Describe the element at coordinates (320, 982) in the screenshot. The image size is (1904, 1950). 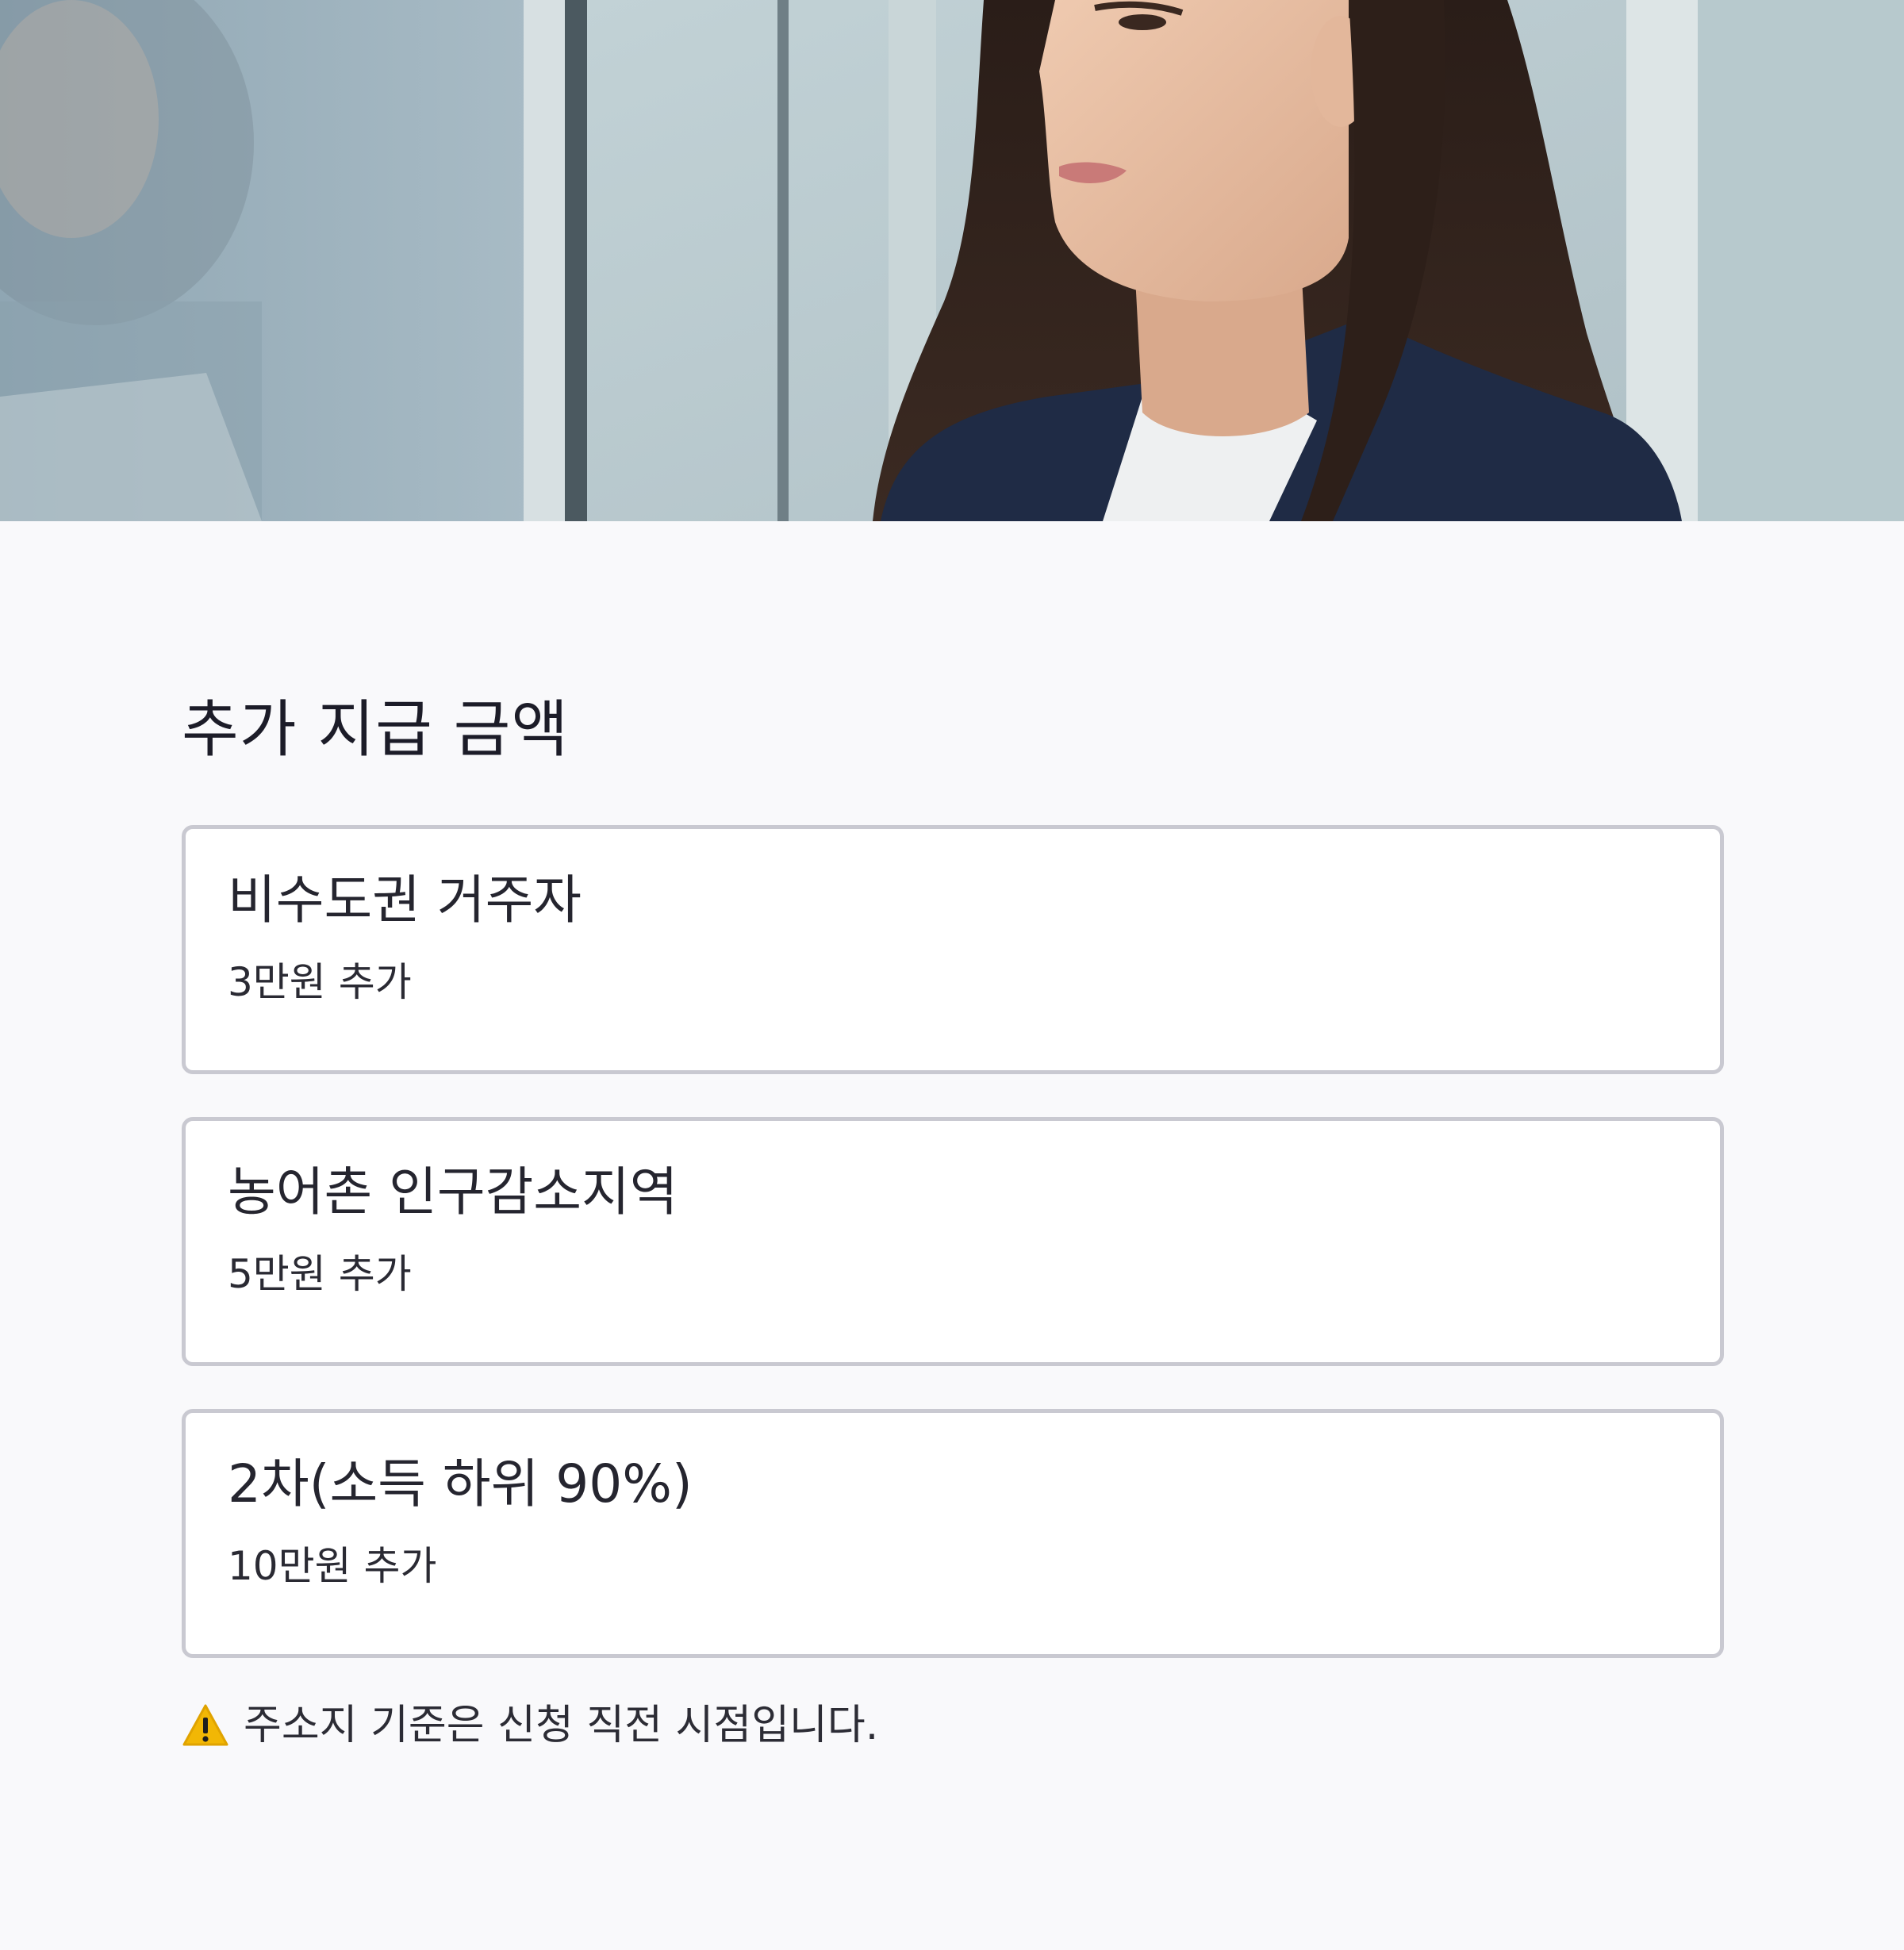
I see `card-description: 3만원 추가` at that location.